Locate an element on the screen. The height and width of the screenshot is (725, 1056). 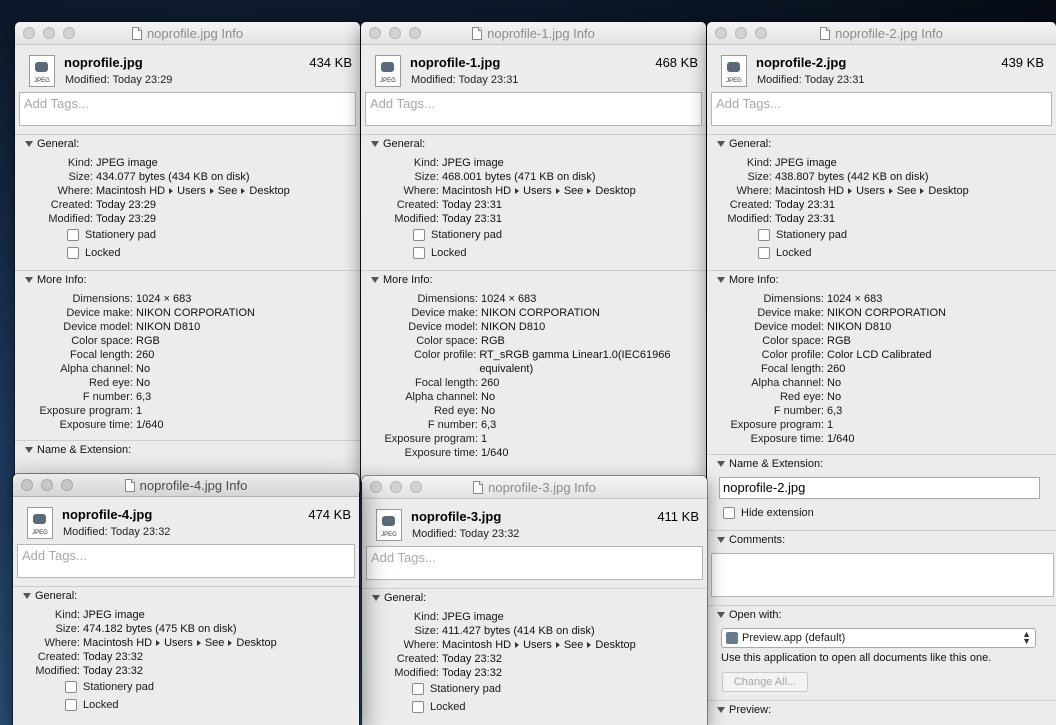
window-title: noprofile-3.jpg Info is located at coordinates (542, 487).